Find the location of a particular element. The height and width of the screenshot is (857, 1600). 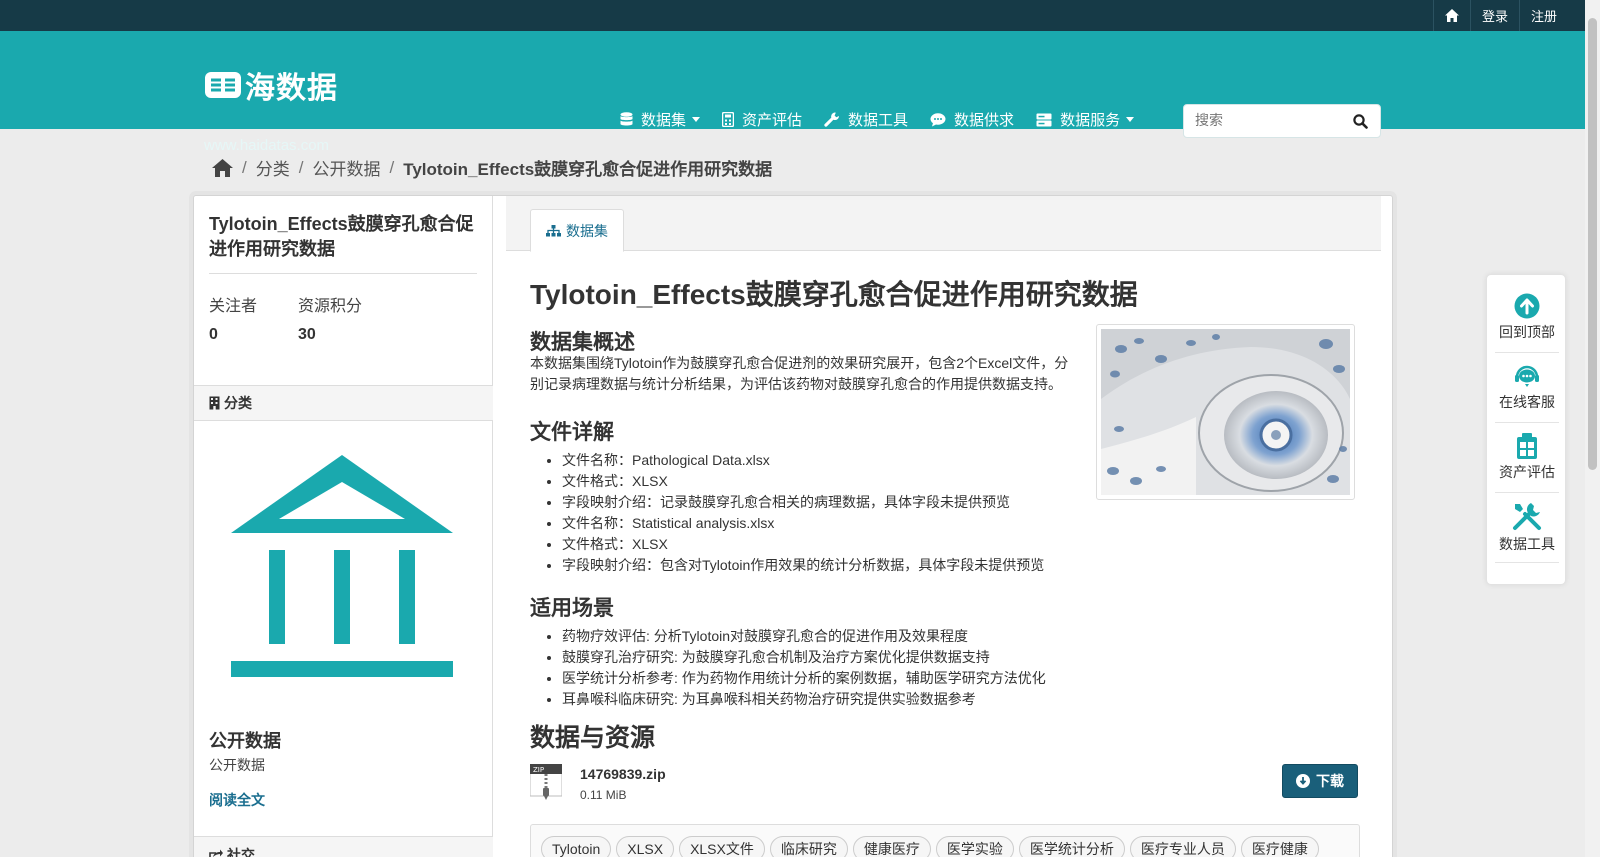

followers-stat: 关注者 0 is located at coordinates (233, 318).